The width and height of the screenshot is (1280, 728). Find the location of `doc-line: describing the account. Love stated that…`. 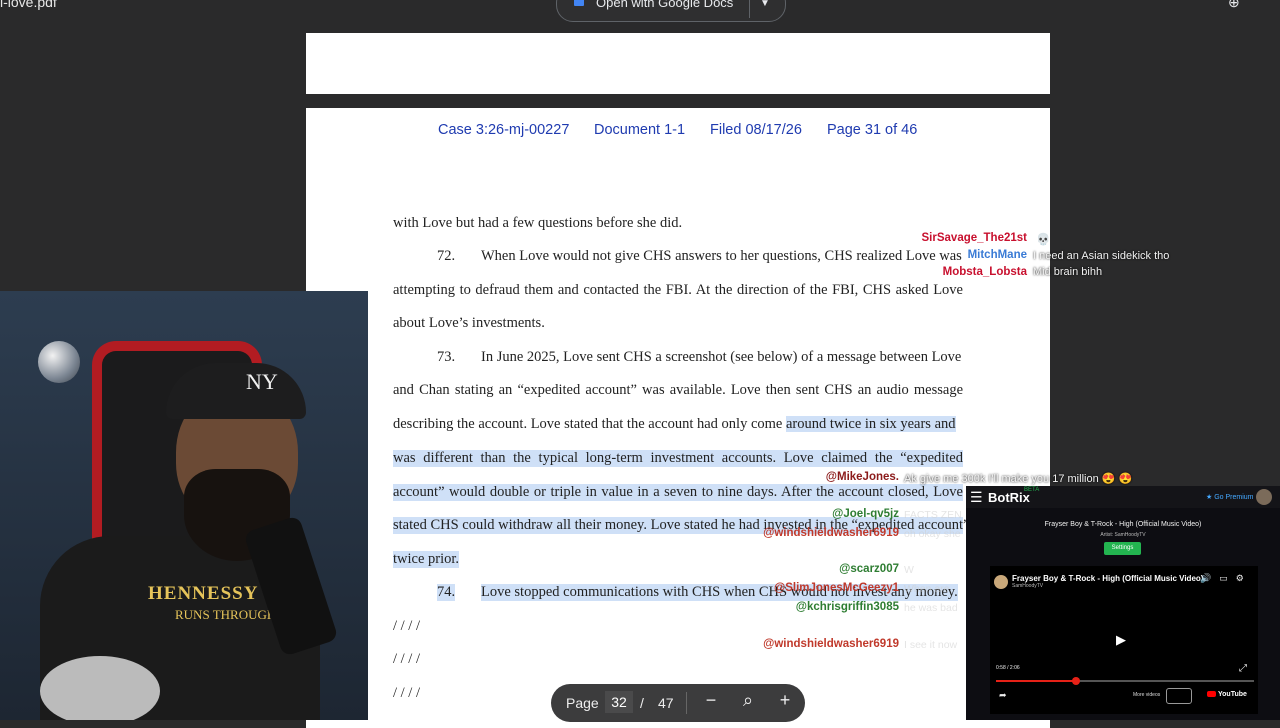

doc-line: describing the account. Love stated that… is located at coordinates (674, 424).